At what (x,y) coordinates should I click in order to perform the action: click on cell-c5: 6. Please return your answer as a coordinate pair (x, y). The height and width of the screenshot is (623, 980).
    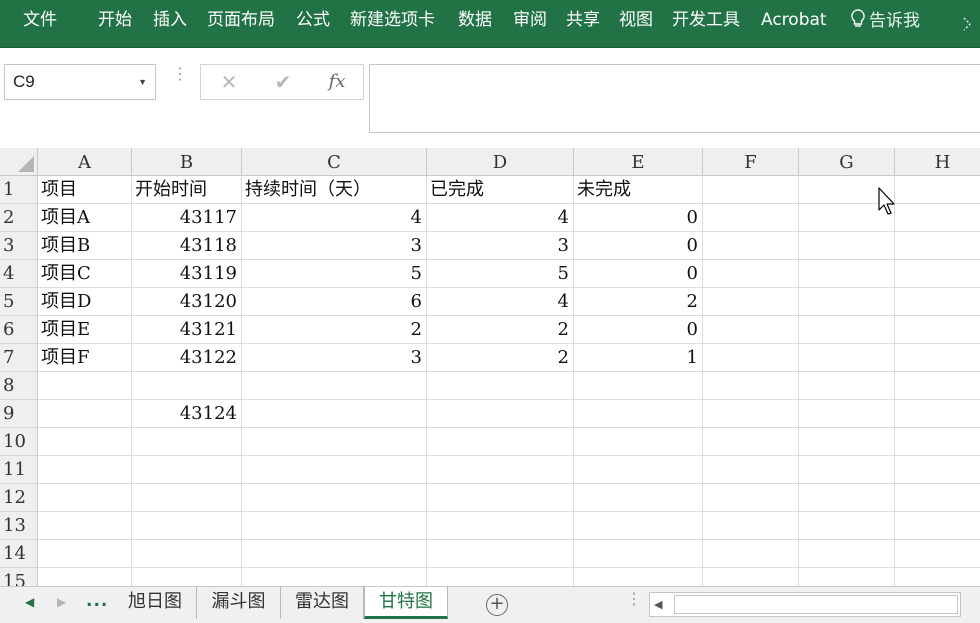
    Looking at the image, I should click on (334, 302).